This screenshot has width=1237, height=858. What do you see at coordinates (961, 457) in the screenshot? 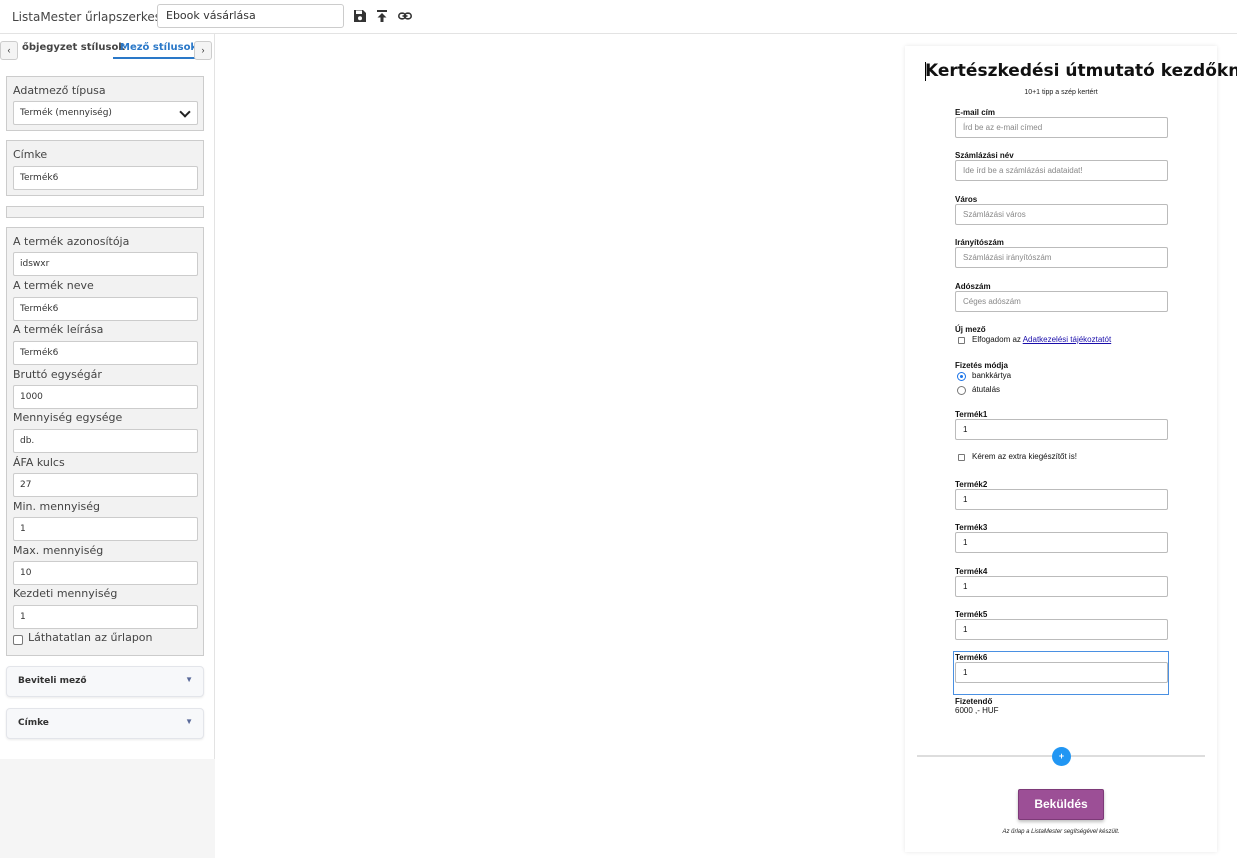
I see `extra-addon-checkbox` at bounding box center [961, 457].